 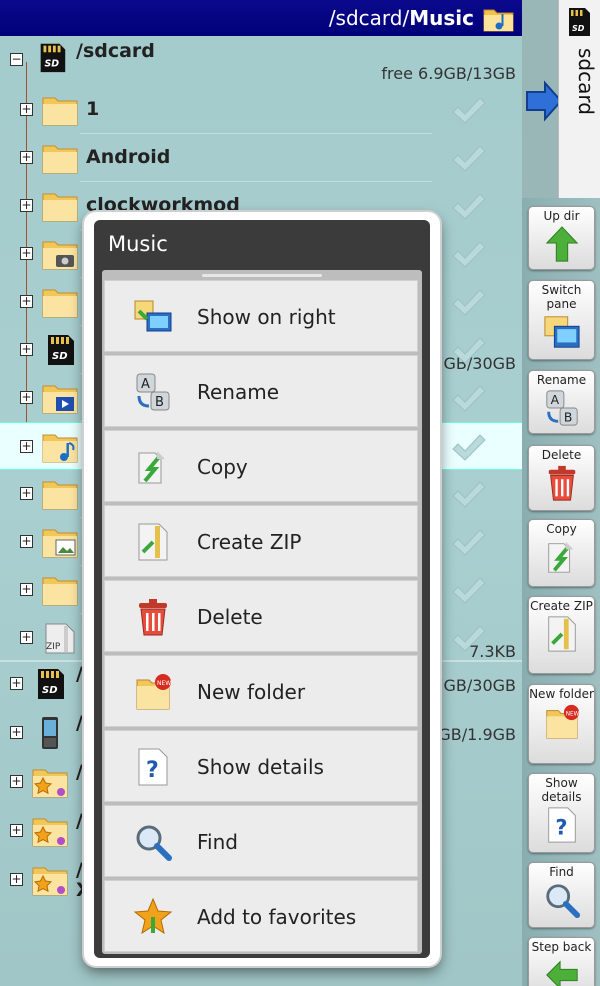 I want to click on menu-item-label: Add to favorites, so click(x=277, y=917).